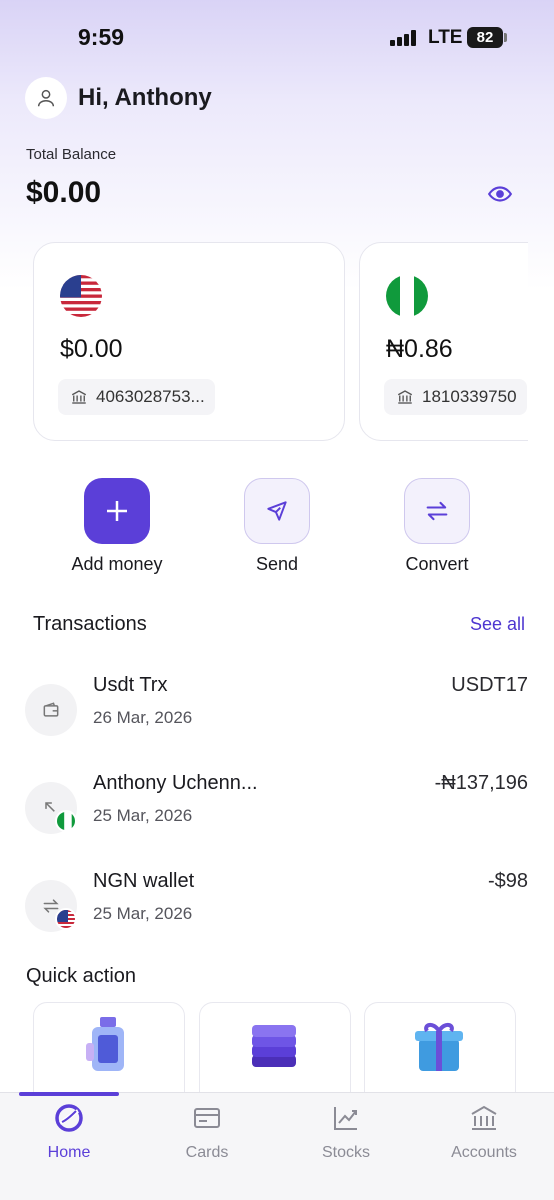  I want to click on gift-icon, so click(439, 1047).